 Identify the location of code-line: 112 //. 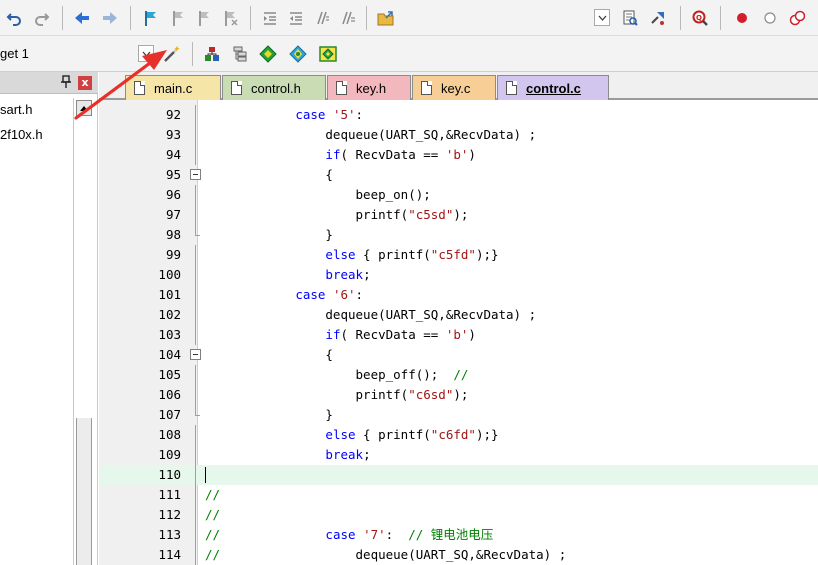
(458, 515).